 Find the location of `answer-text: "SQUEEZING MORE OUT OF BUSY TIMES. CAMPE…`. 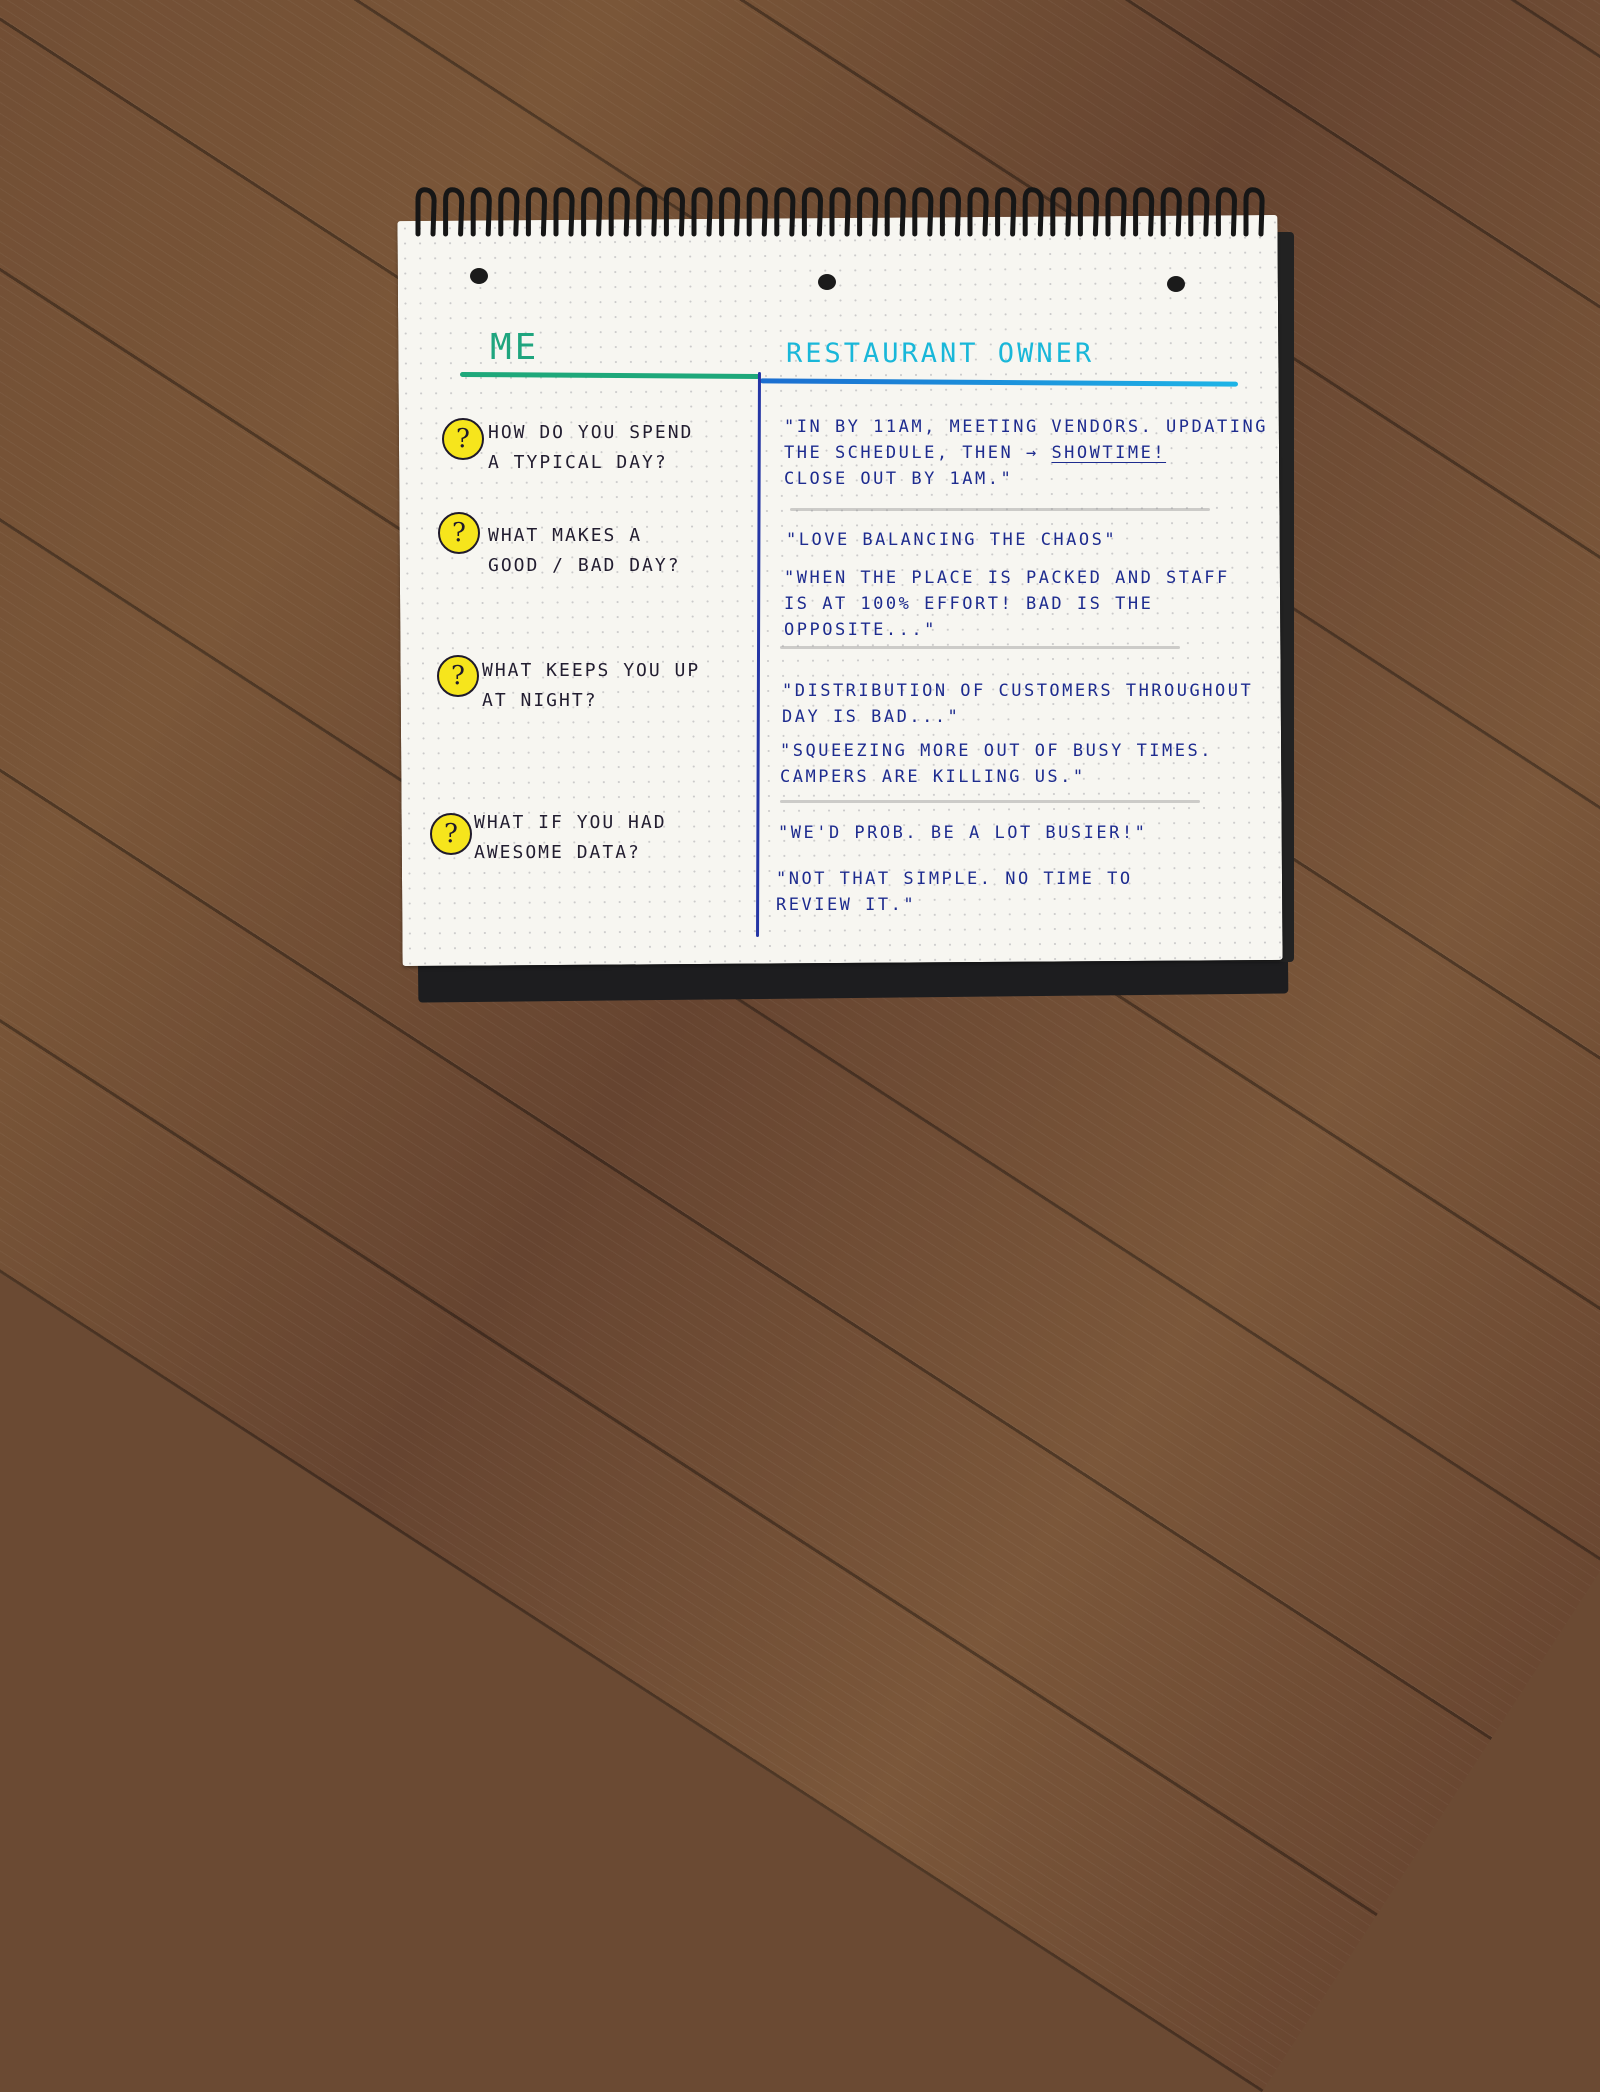

answer-text: "SQUEEZING MORE OUT OF BUSY TIMES. CAMPE… is located at coordinates (996, 764).